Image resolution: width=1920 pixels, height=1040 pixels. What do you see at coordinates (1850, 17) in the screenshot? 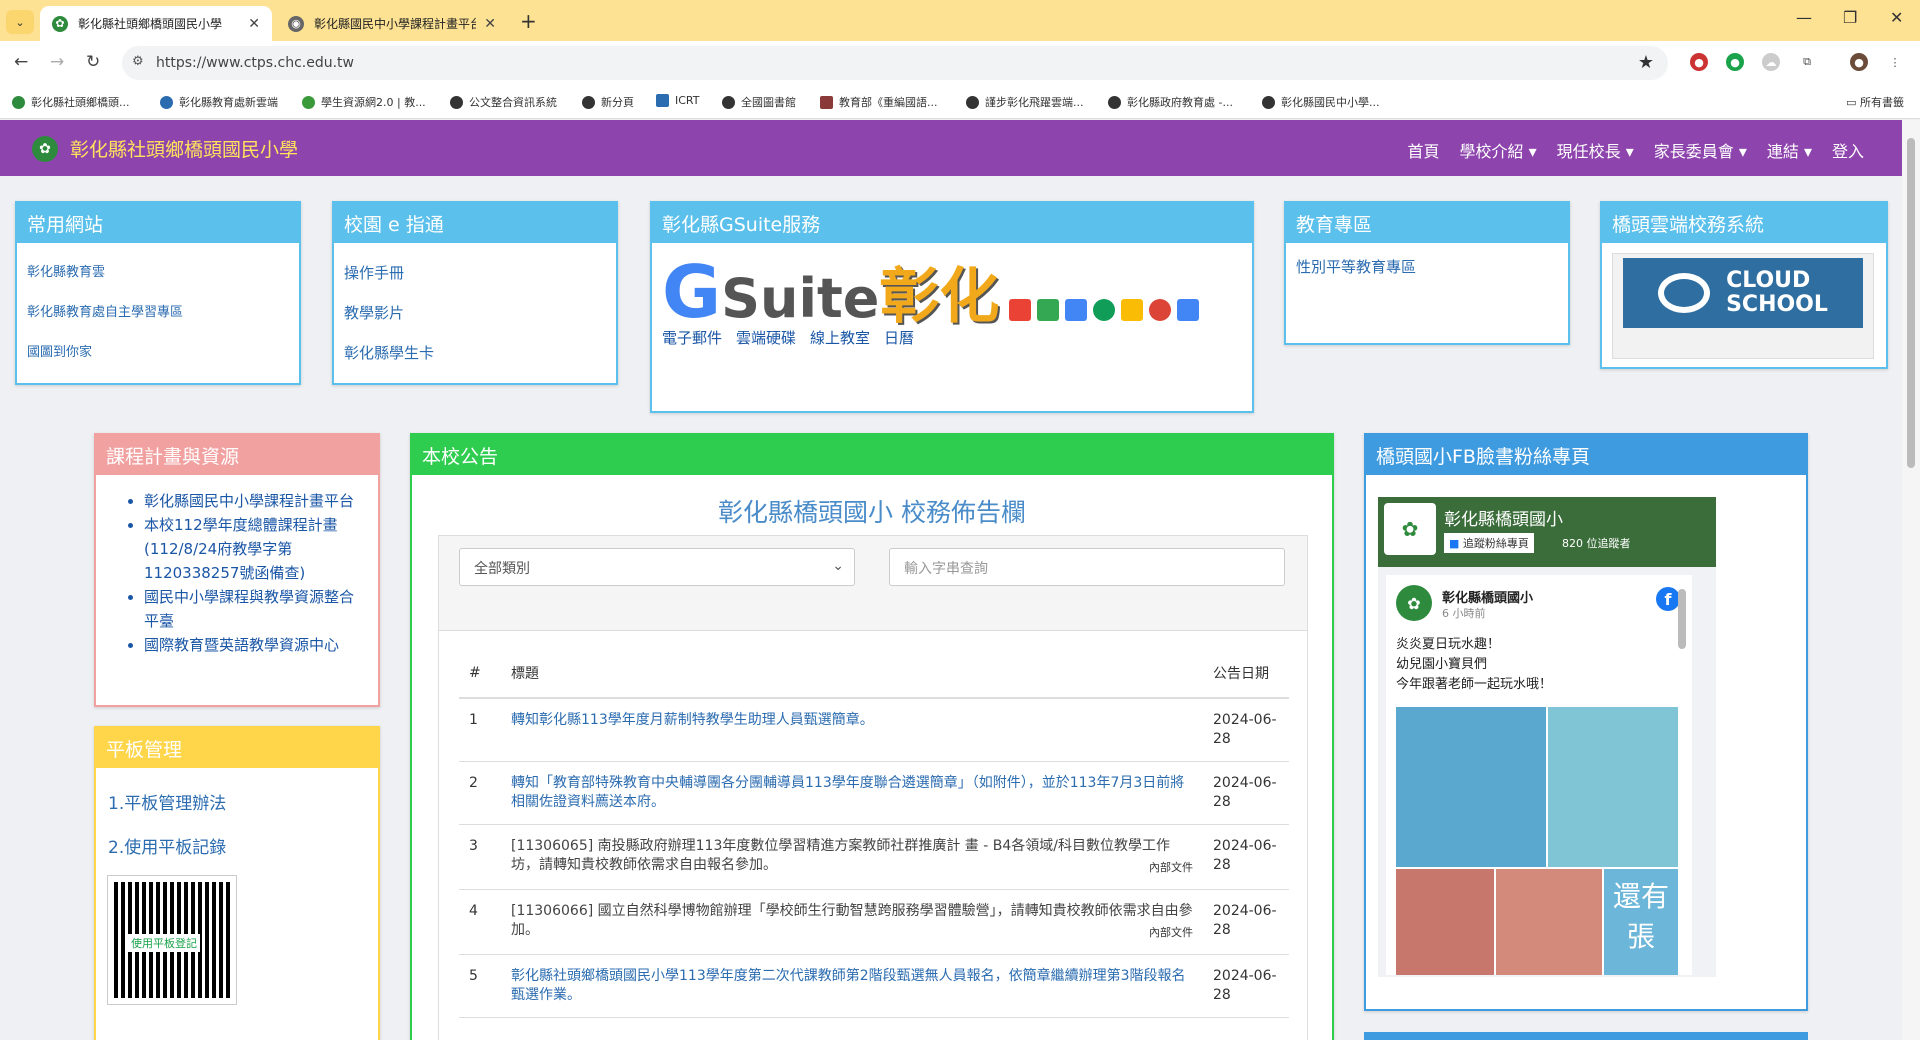
I see `restore-icon: ❐` at bounding box center [1850, 17].